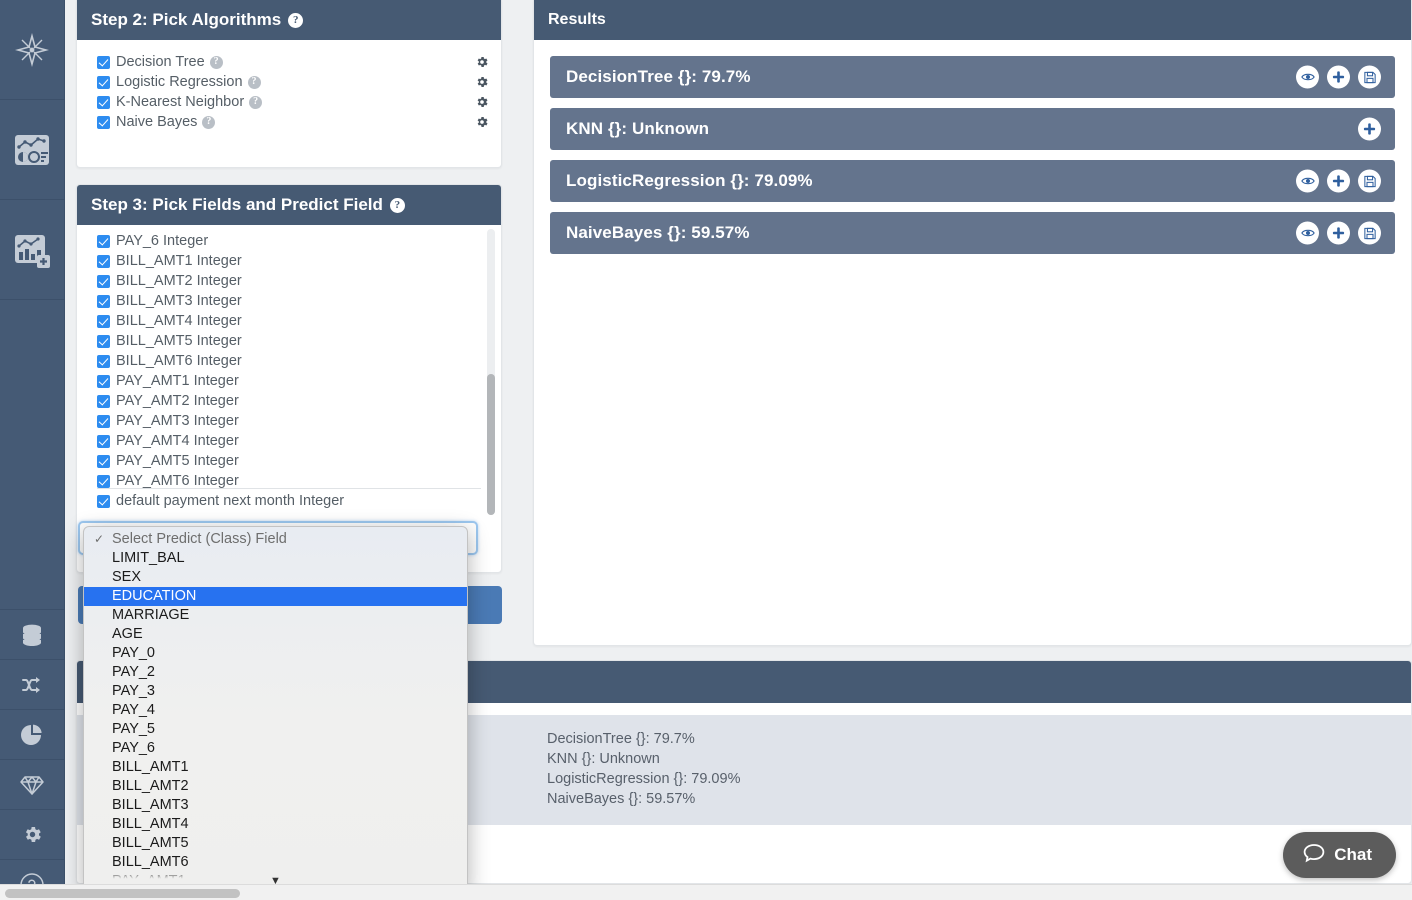  I want to click on pie-chart-icon, so click(32, 735).